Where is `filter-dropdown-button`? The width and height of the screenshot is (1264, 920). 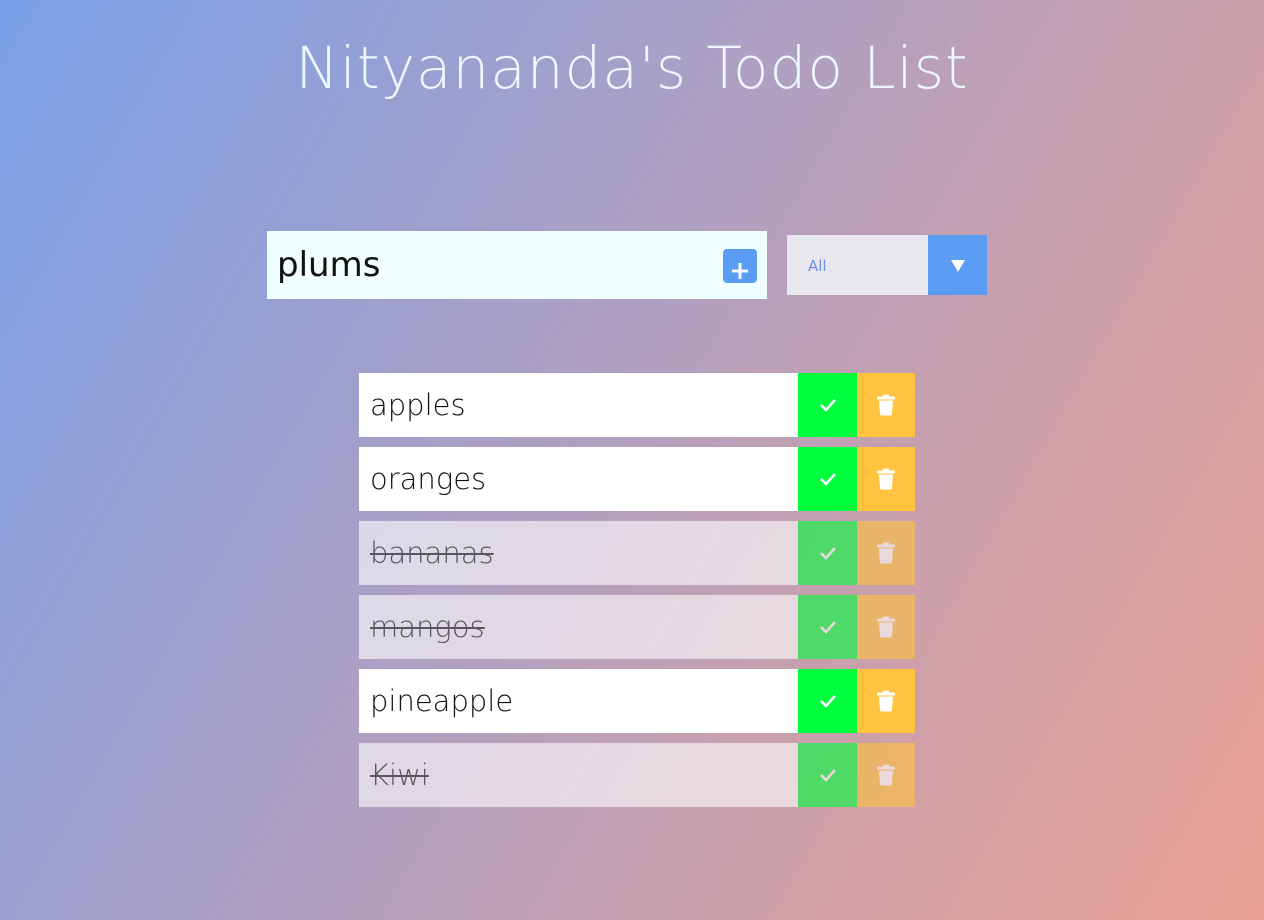
filter-dropdown-button is located at coordinates (957, 265).